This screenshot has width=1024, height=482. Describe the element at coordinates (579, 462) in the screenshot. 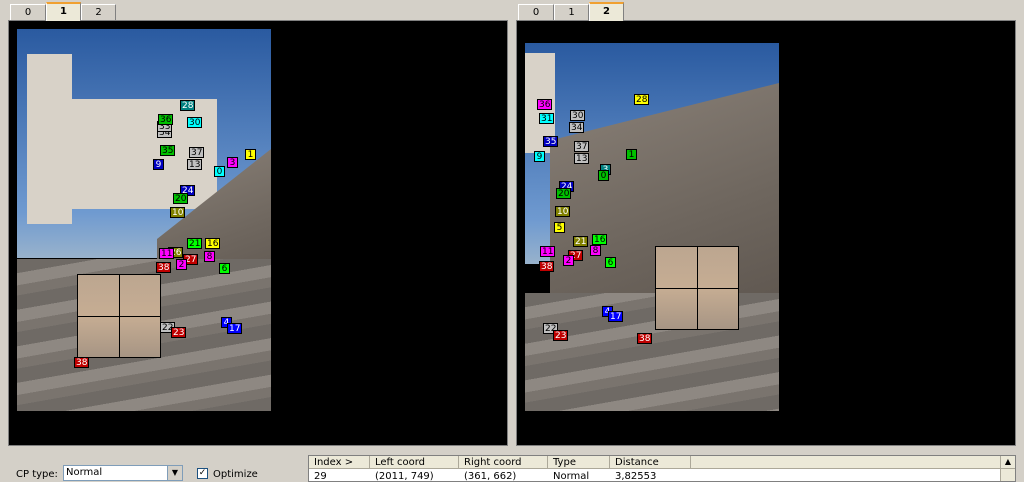

I see `col-header-type: Type` at that location.